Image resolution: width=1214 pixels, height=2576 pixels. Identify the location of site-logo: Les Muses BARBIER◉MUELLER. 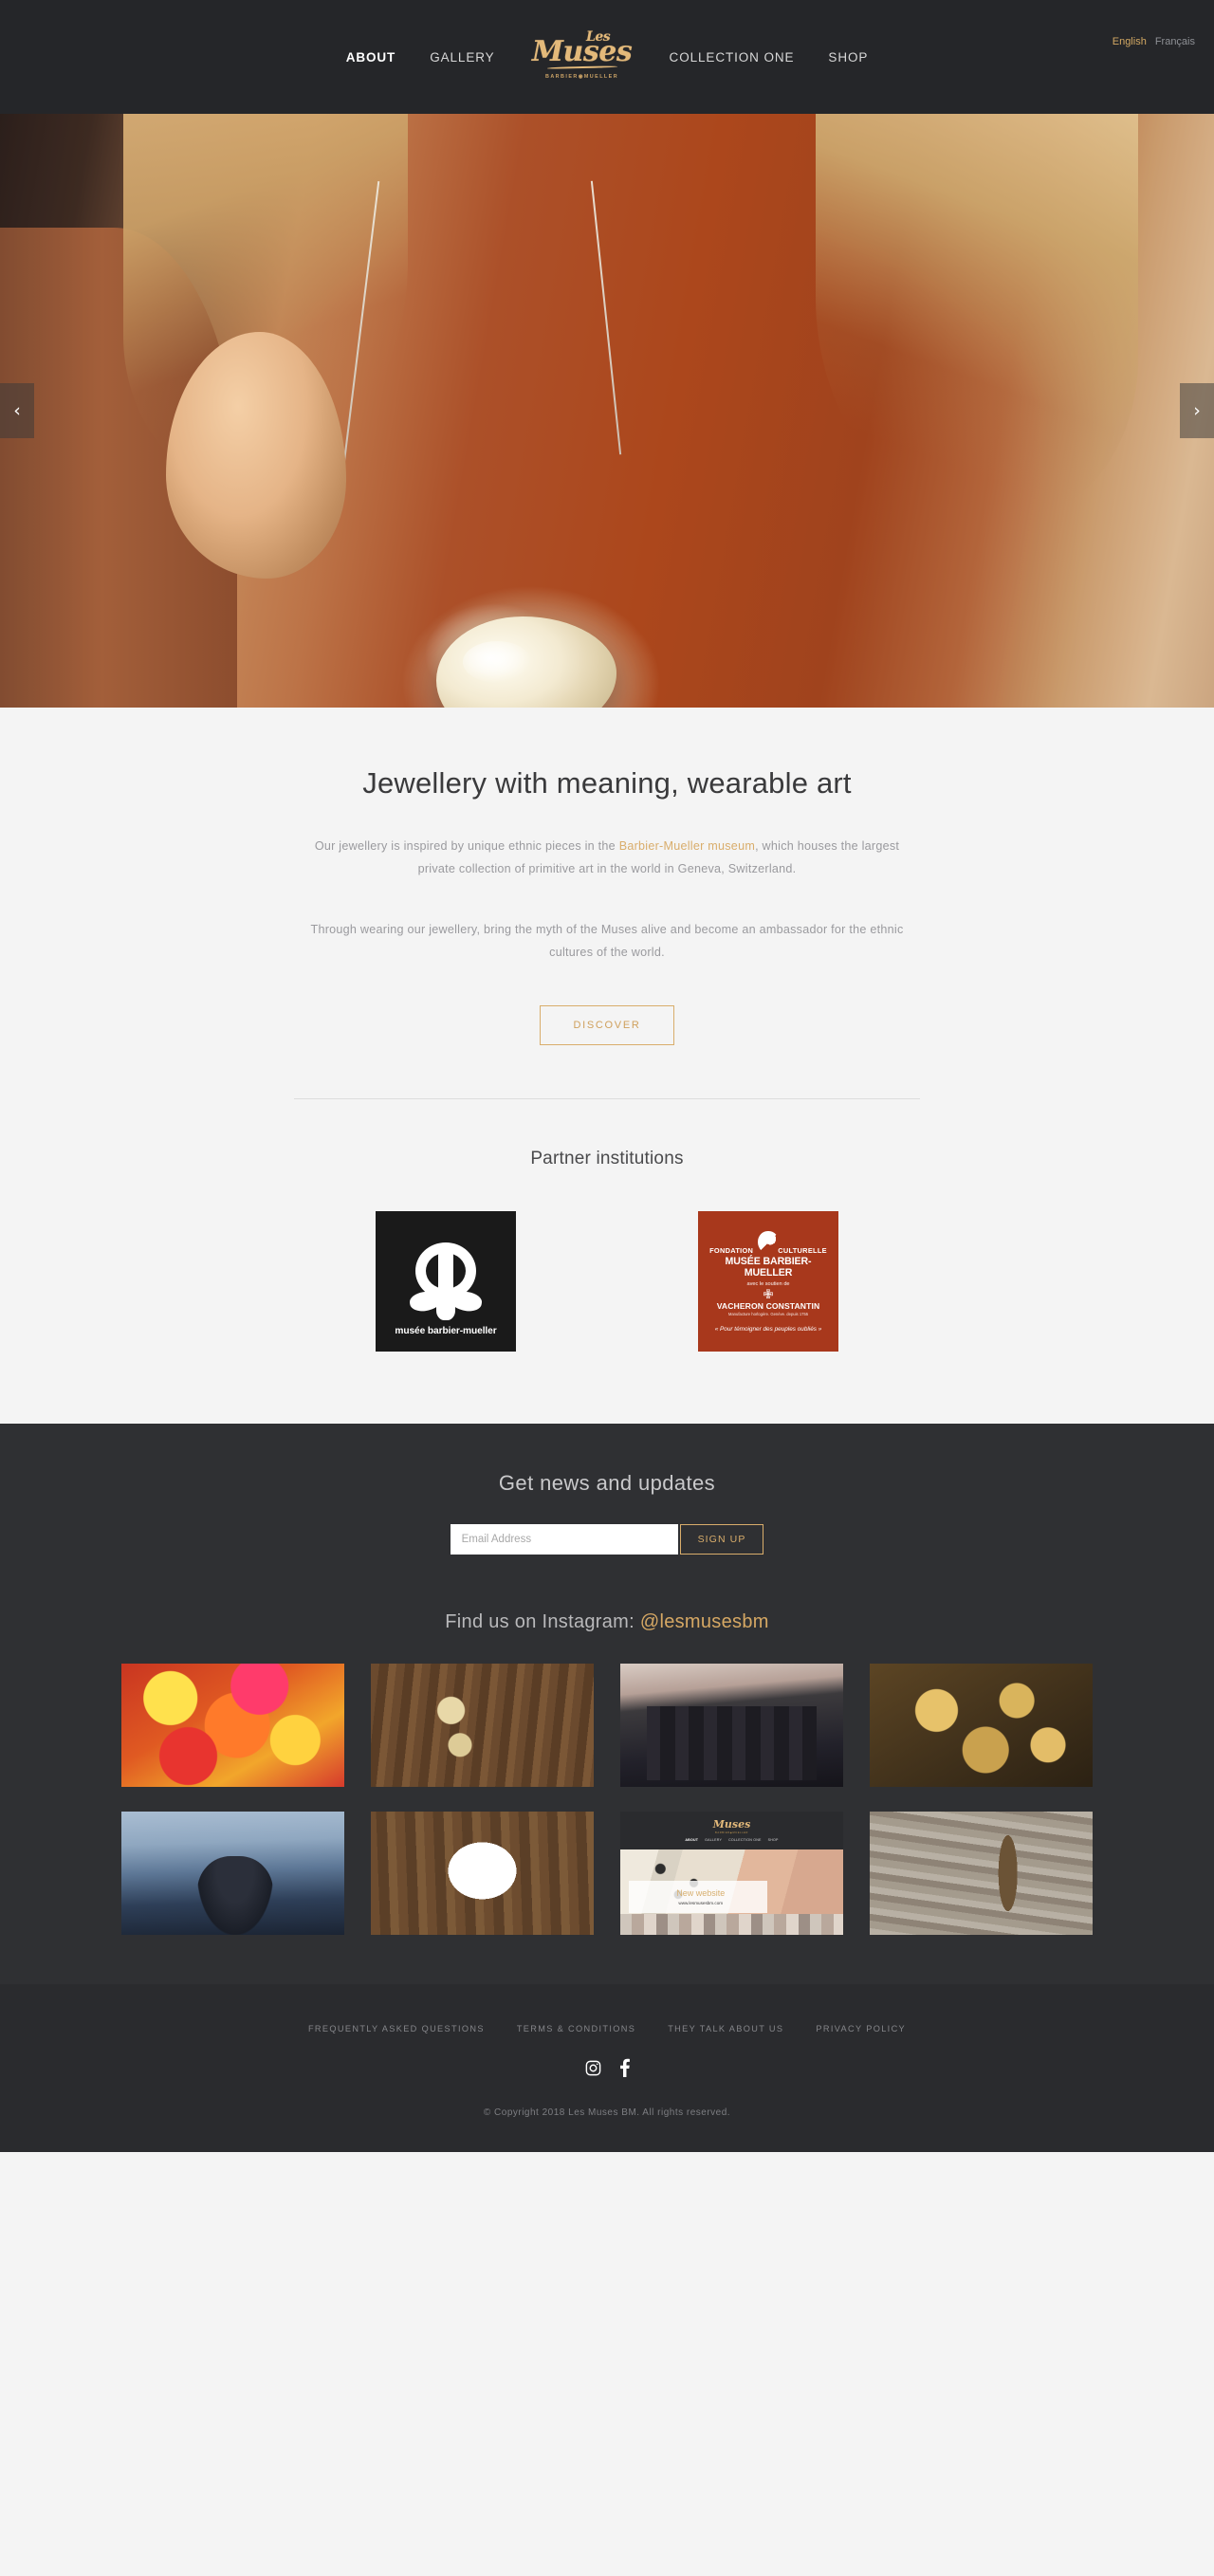
(582, 54).